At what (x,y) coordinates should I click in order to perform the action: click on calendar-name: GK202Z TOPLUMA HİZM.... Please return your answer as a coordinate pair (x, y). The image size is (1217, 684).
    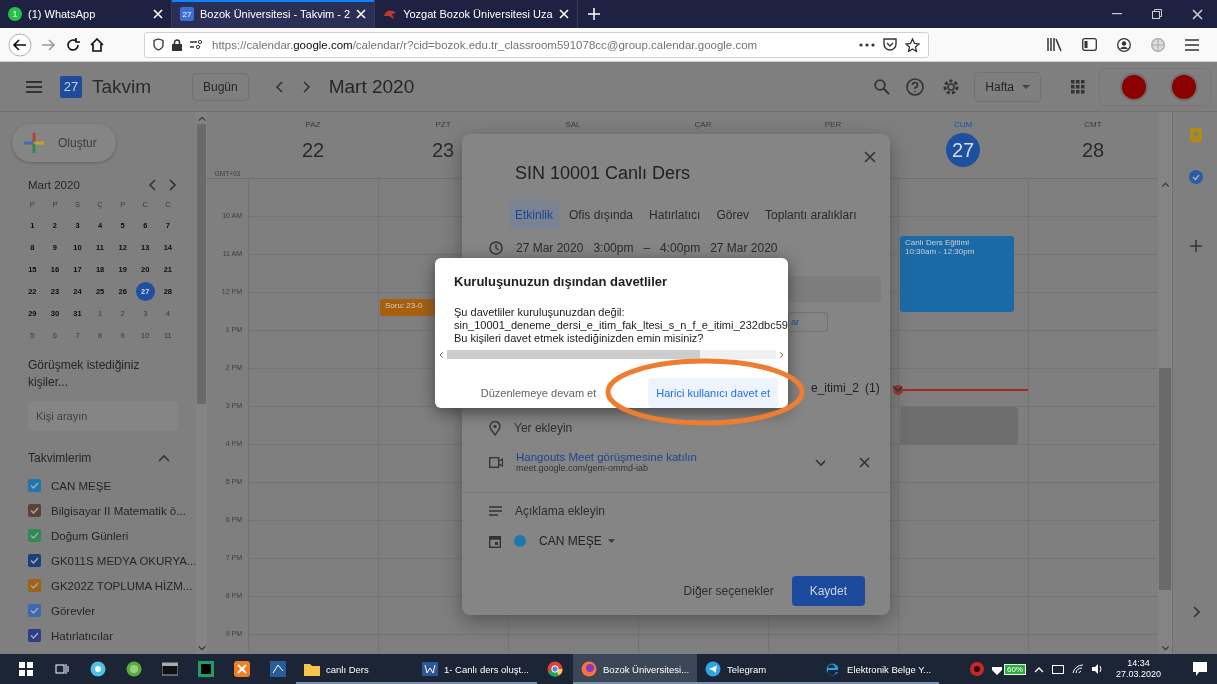
    Looking at the image, I should click on (122, 585).